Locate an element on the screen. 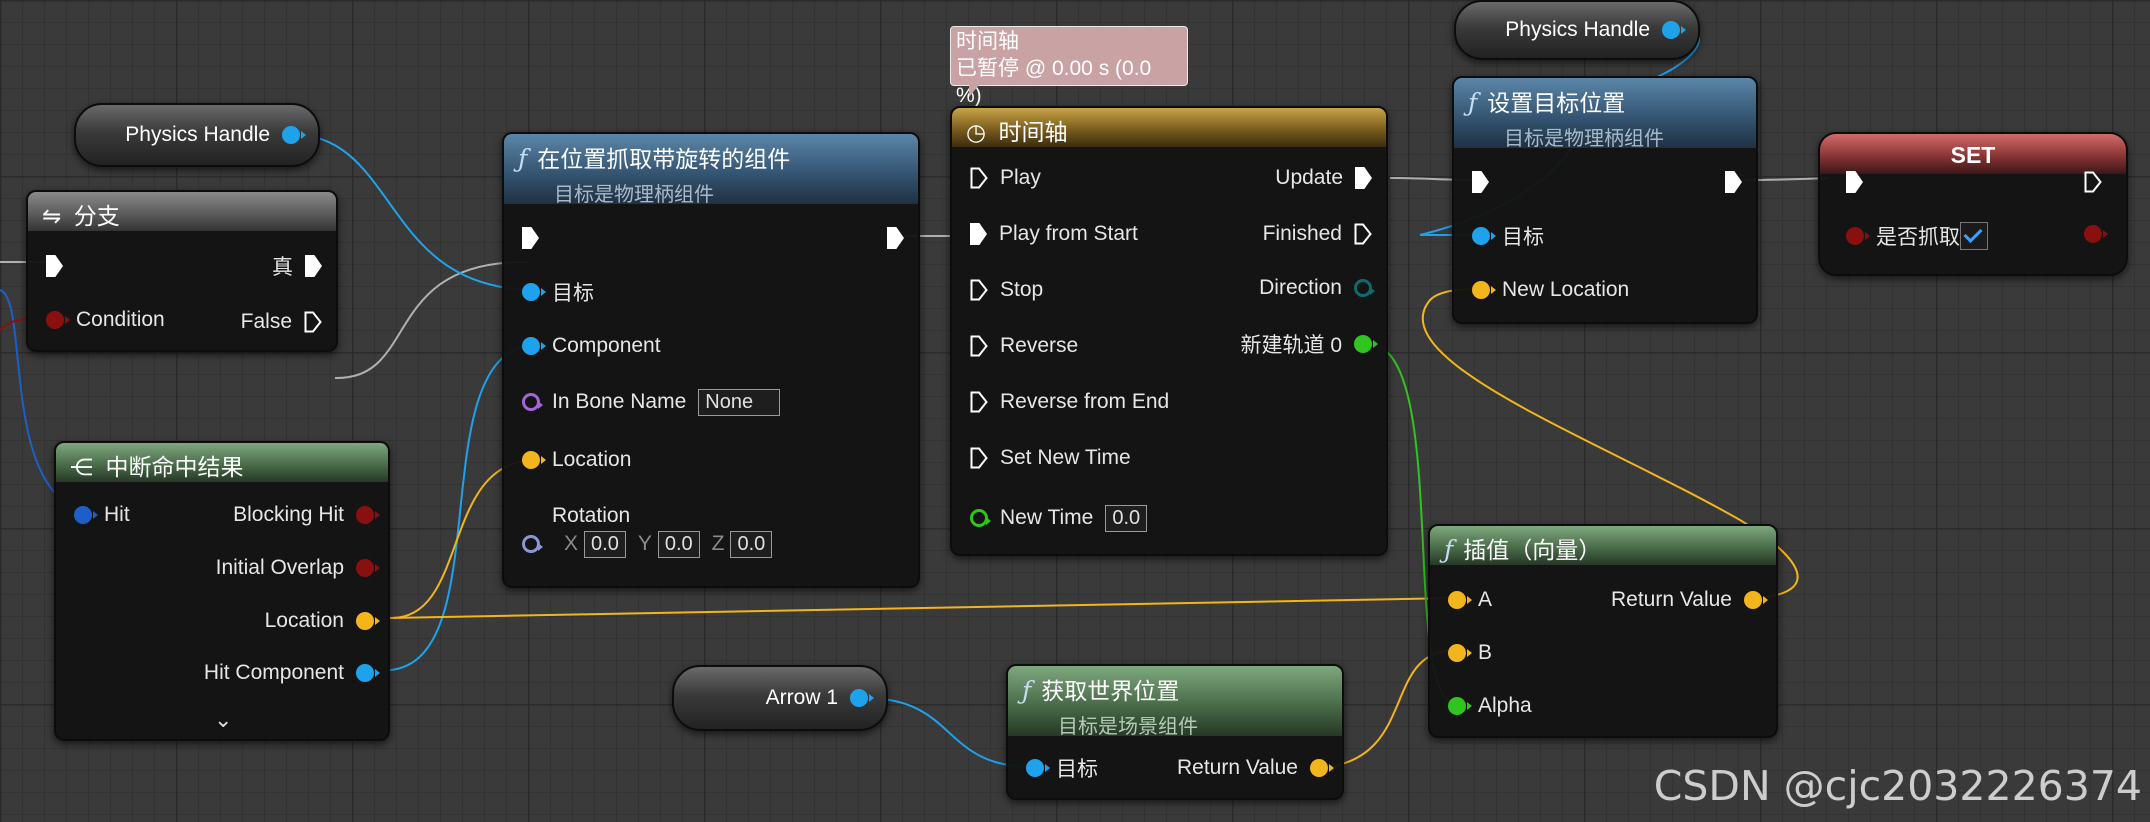 This screenshot has width=2150, height=822. hit-component-pin: Hit Component is located at coordinates (292, 673).